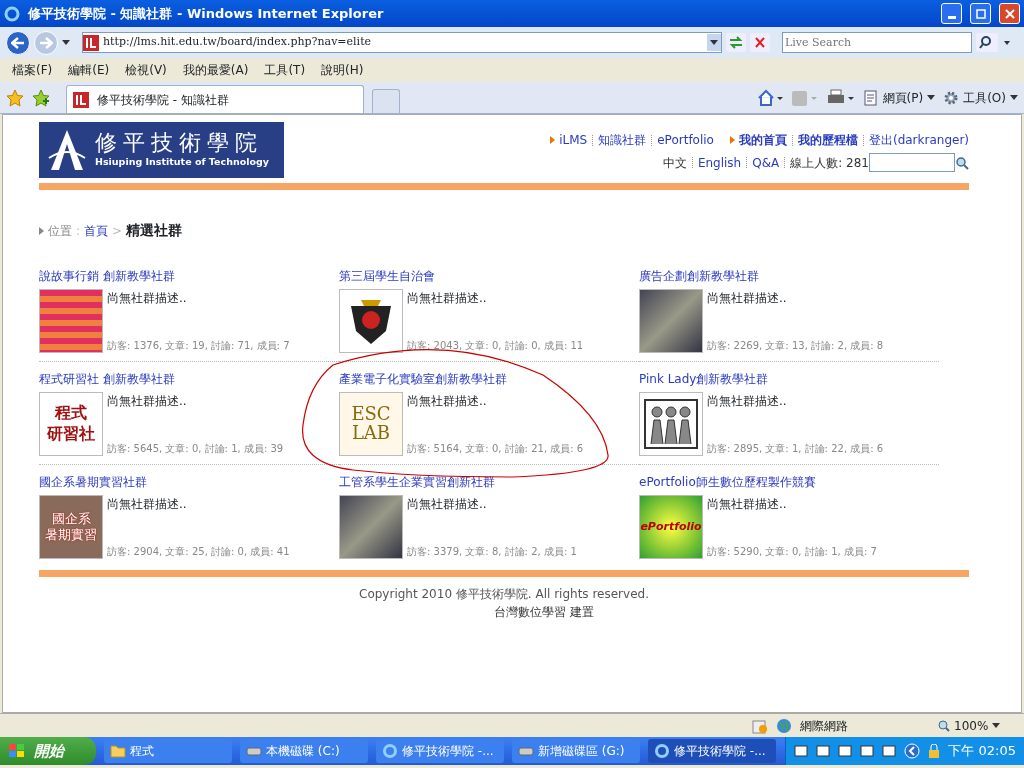 This screenshot has height=768, width=1024. Describe the element at coordinates (146, 70) in the screenshot. I see `menu-item: 檢視(V)` at that location.